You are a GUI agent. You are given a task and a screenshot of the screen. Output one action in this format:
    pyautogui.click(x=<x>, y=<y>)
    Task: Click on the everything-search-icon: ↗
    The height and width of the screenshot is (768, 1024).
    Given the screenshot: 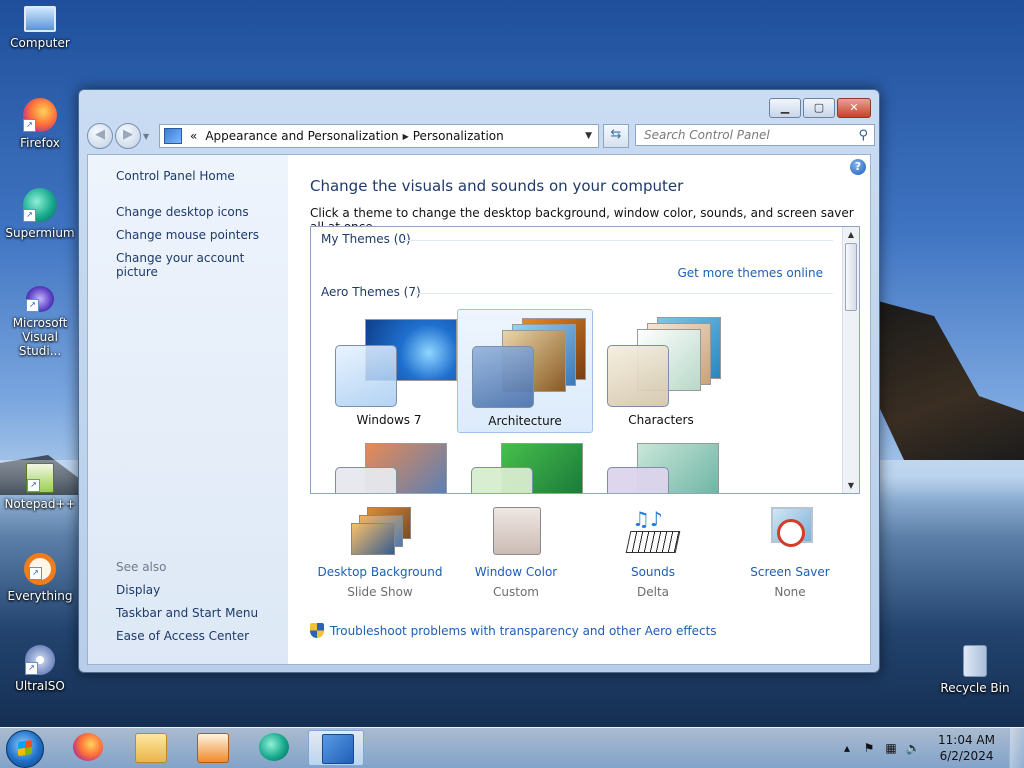 What is the action you would take?
    pyautogui.click(x=40, y=569)
    